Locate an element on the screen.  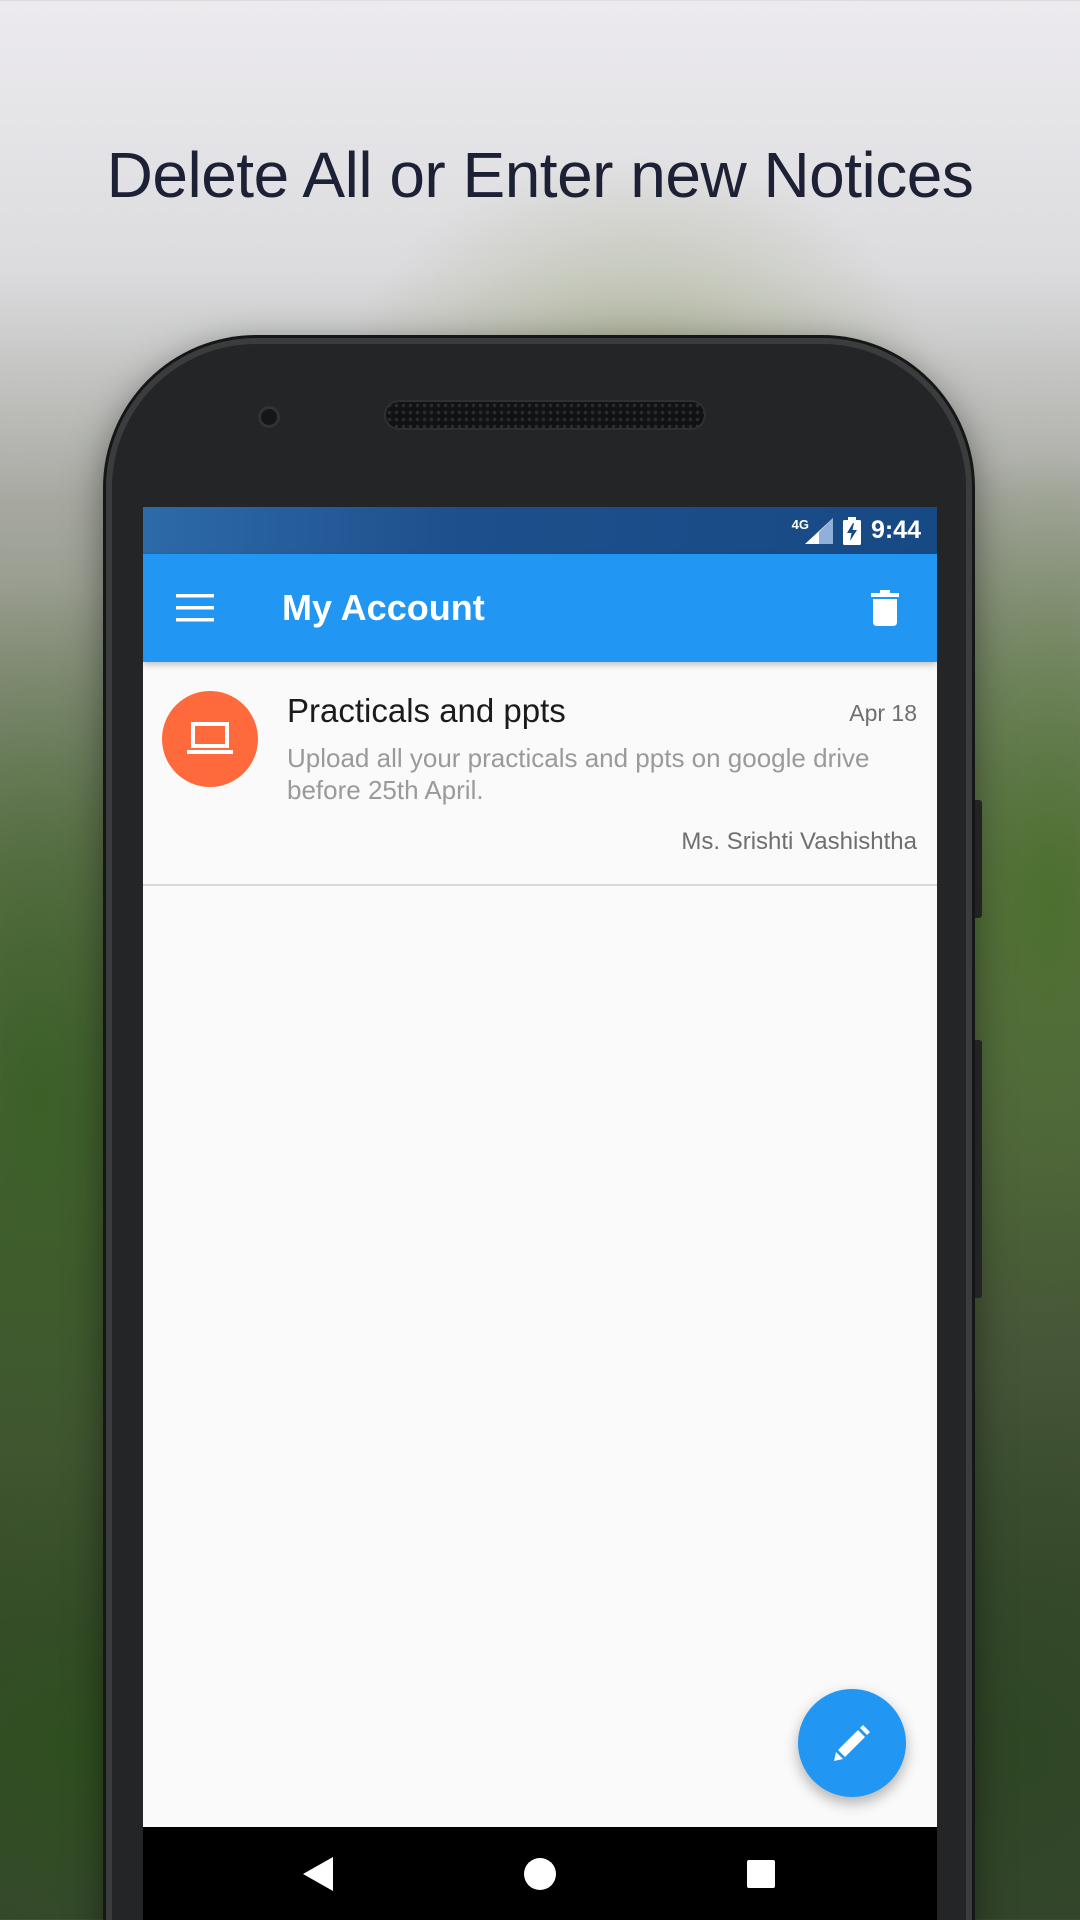
trash-icon is located at coordinates (885, 608).